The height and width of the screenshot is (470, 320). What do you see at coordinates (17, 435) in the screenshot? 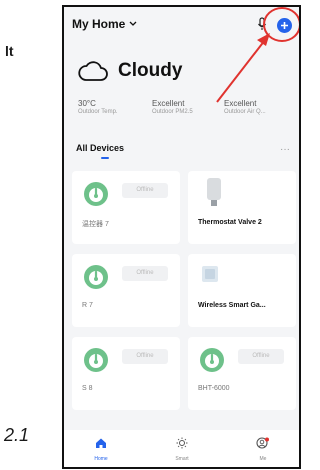
I see `figure-number: 2.1` at bounding box center [17, 435].